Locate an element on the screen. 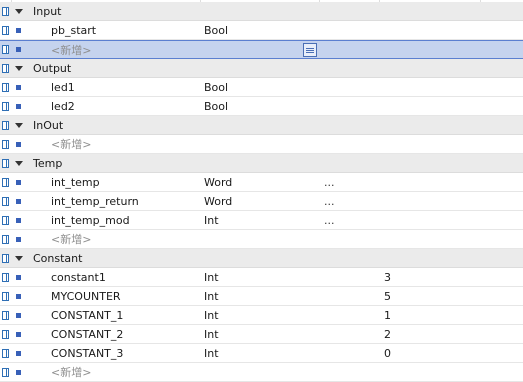 The image size is (523, 382). section-name: Output is located at coordinates (52, 68).